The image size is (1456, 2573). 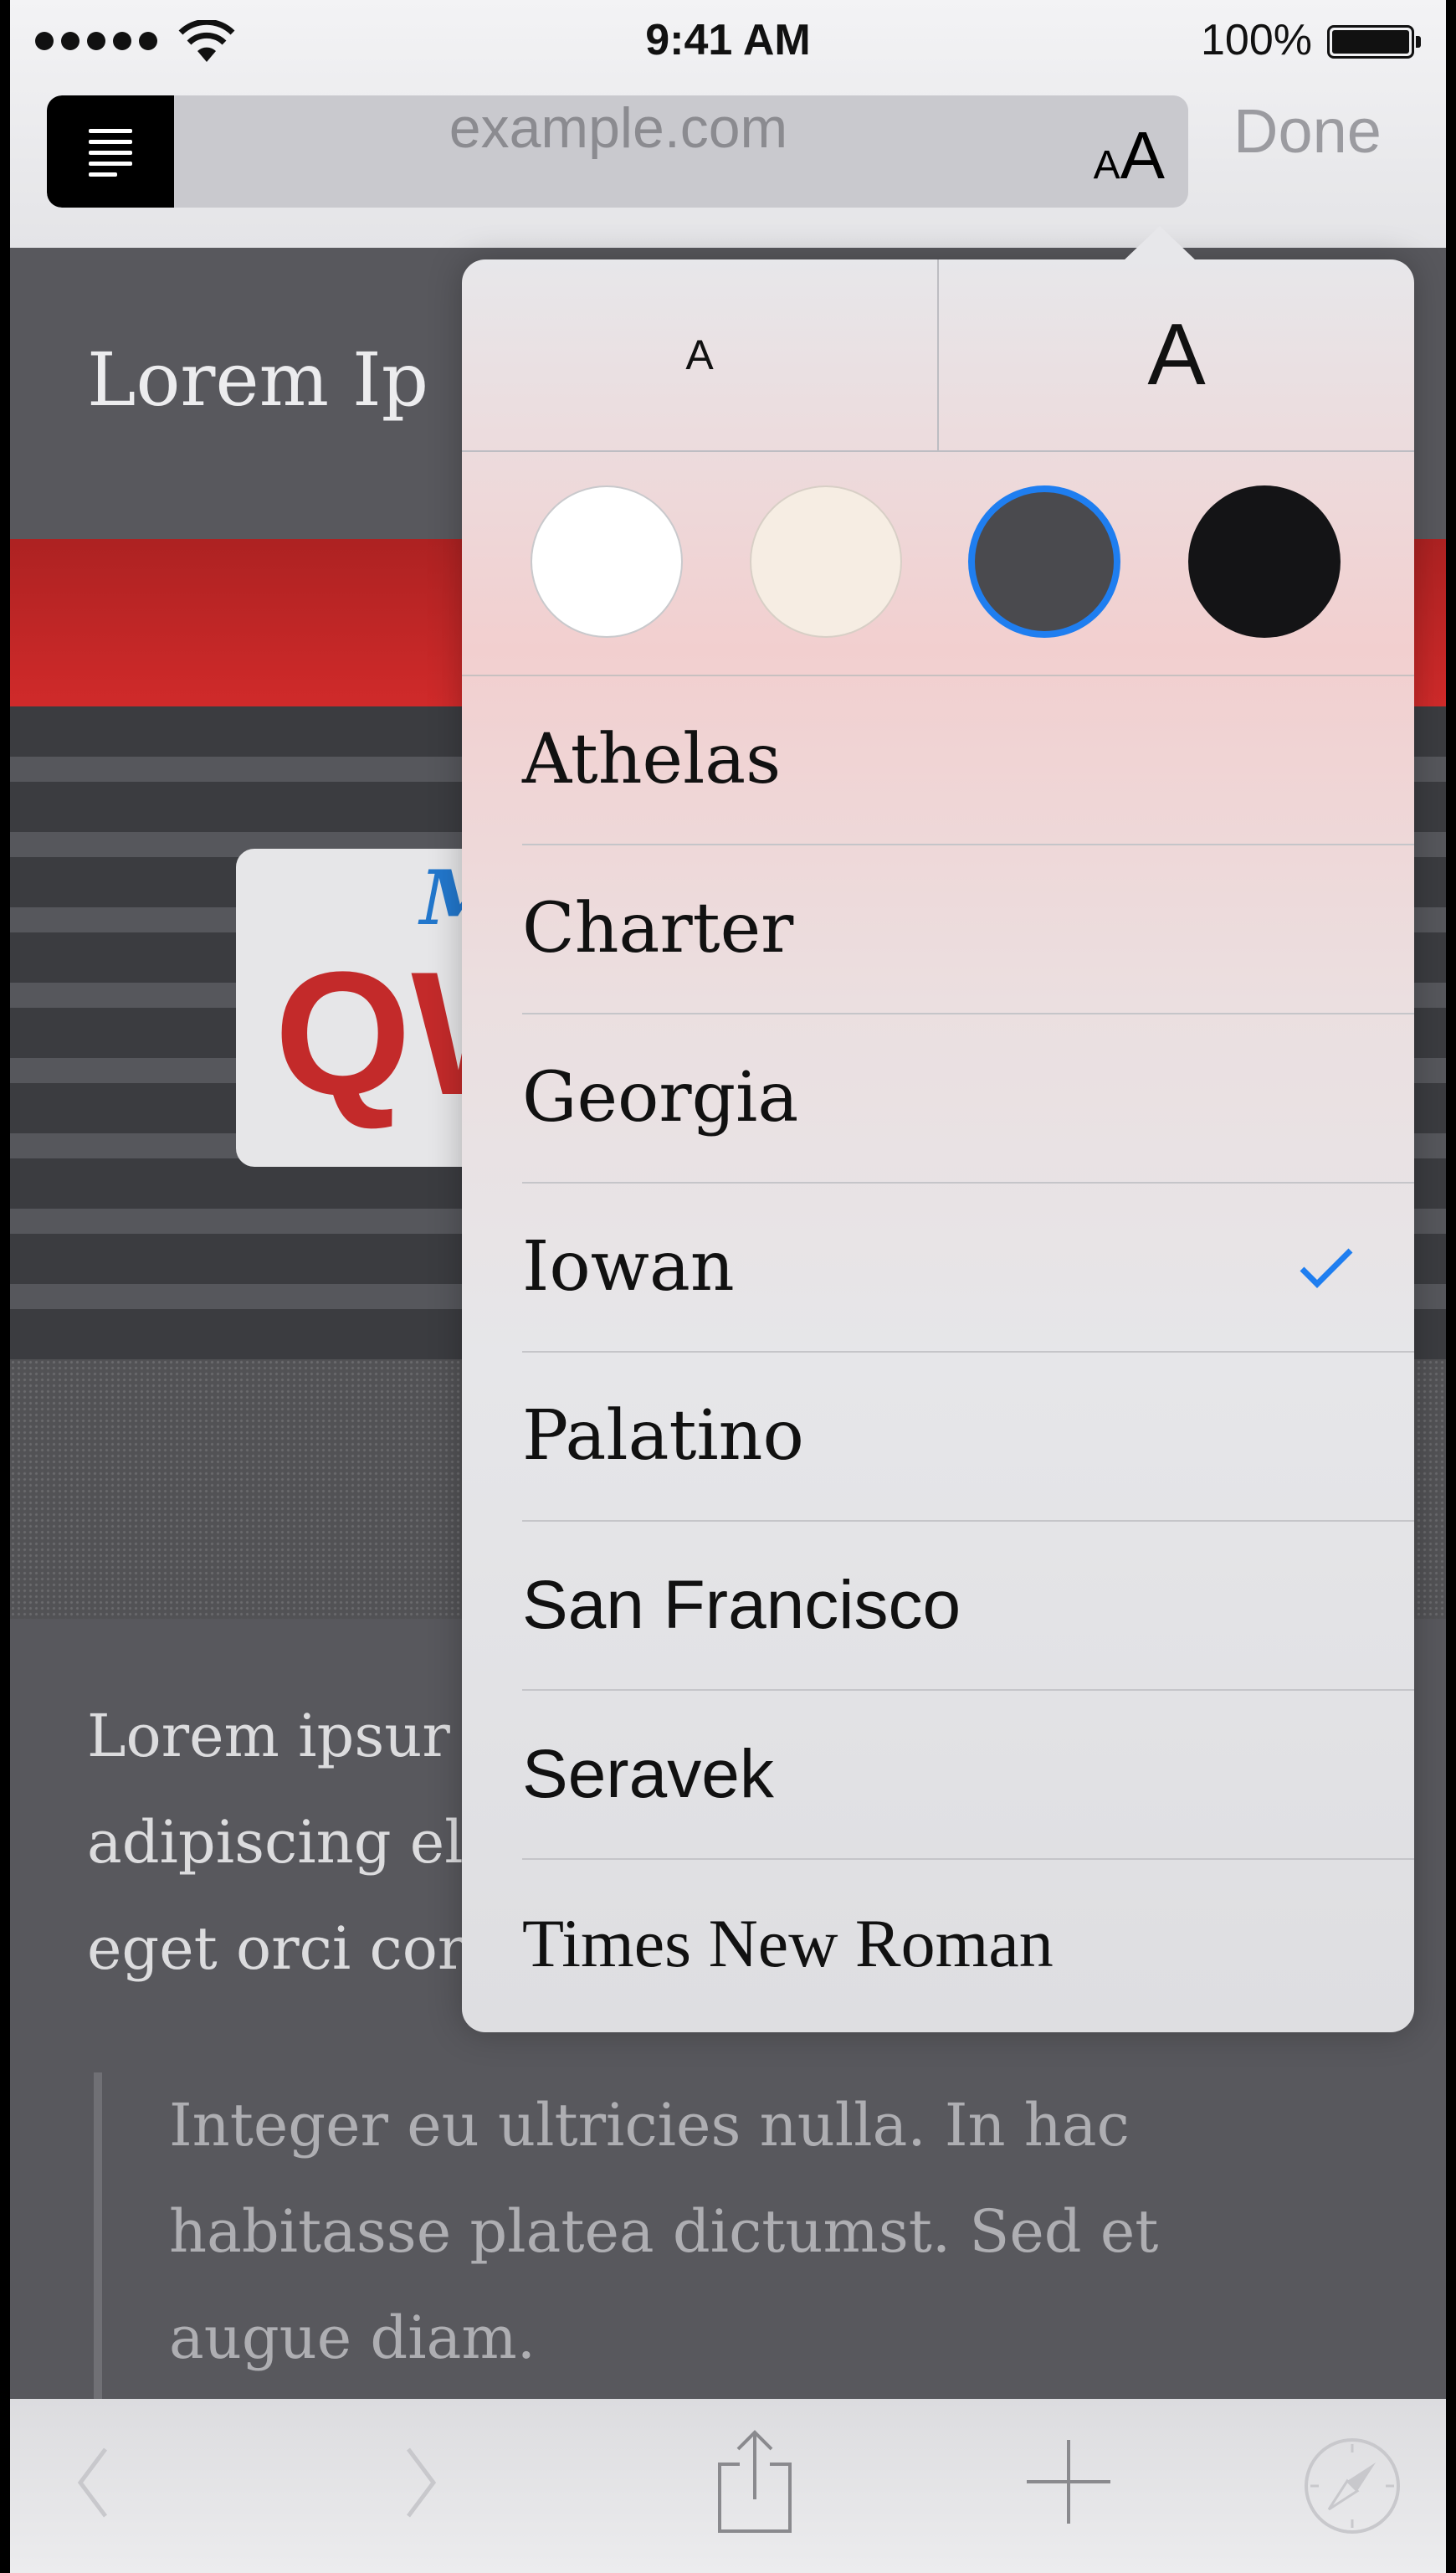 I want to click on share-icon, so click(x=755, y=2481).